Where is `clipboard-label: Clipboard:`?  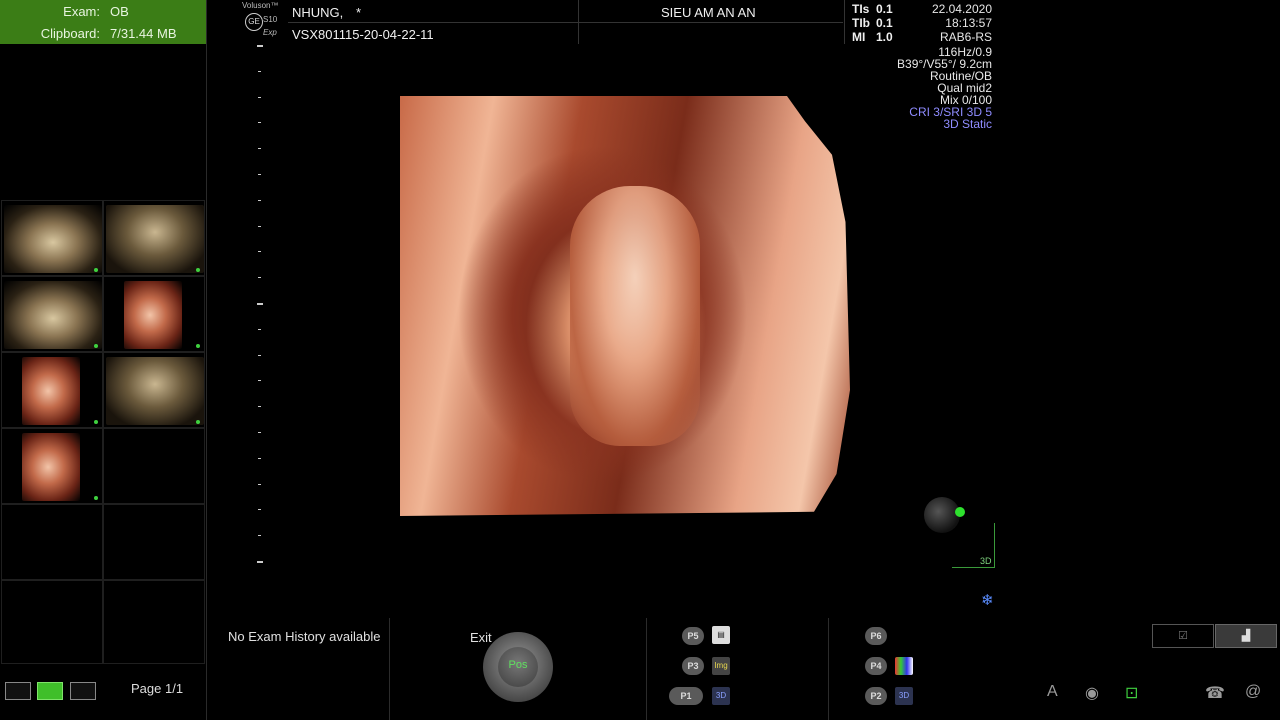
clipboard-label: Clipboard: is located at coordinates (70, 33).